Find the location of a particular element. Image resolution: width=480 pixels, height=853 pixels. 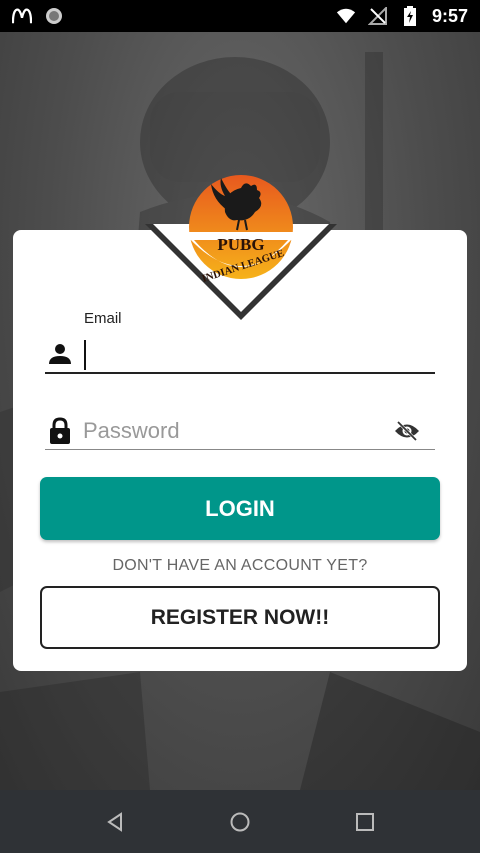

email-field-row is located at coordinates (240, 355).